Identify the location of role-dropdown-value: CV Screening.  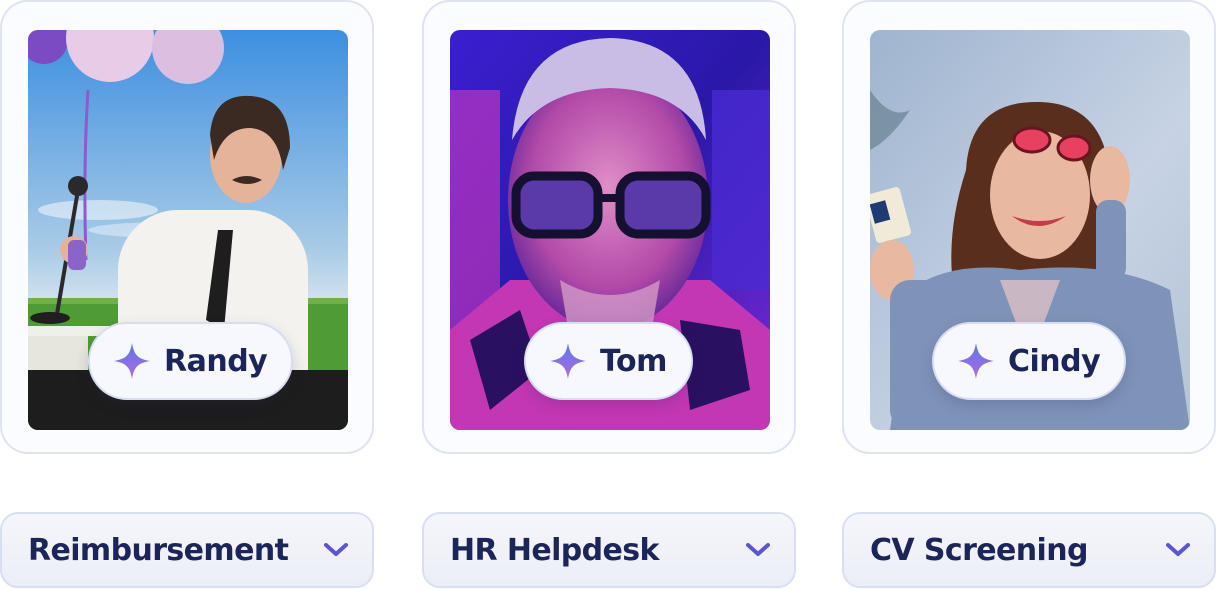
(979, 550).